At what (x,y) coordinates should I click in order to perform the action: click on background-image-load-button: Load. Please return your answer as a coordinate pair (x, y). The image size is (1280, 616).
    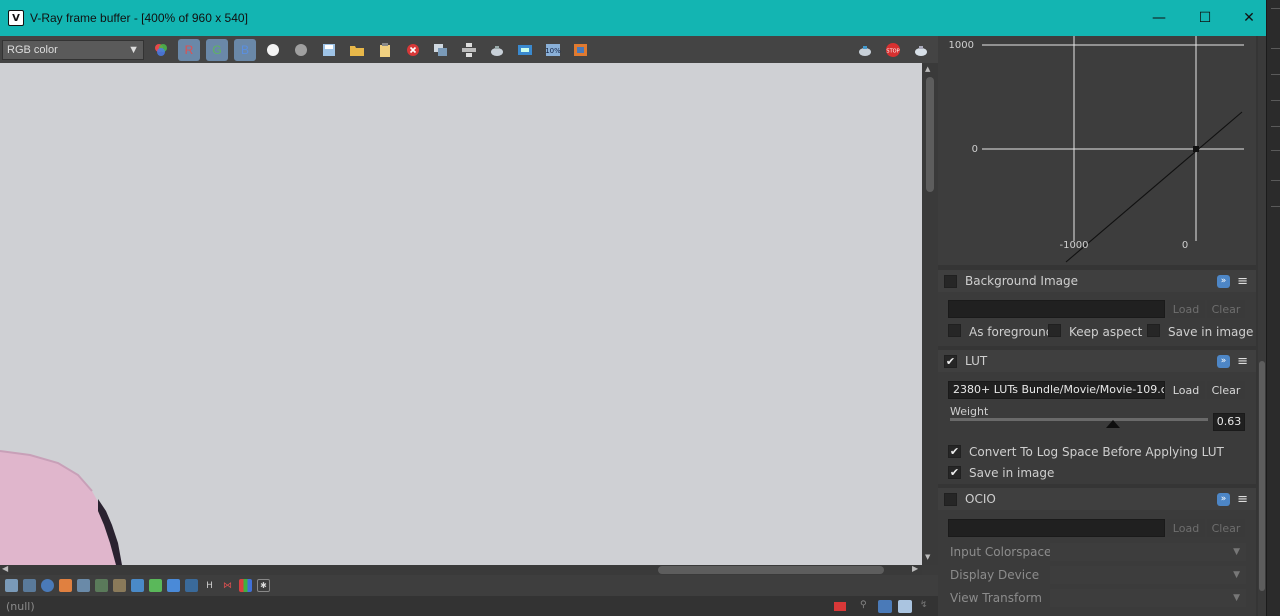
    Looking at the image, I should click on (1186, 309).